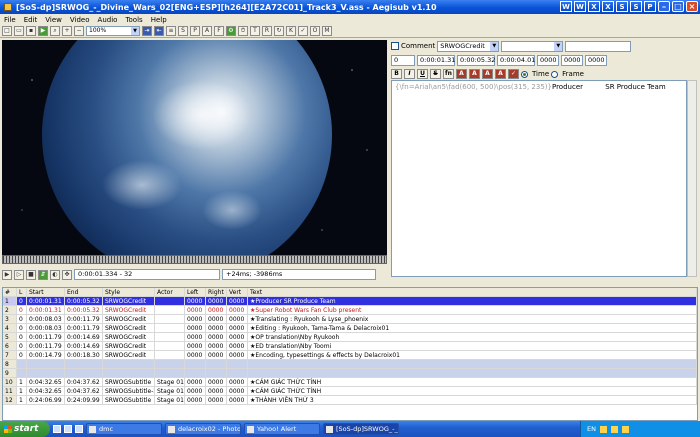 This screenshot has height=437, width=700. Describe the element at coordinates (327, 31) in the screenshot. I see `grid-tag-icon: M` at that location.